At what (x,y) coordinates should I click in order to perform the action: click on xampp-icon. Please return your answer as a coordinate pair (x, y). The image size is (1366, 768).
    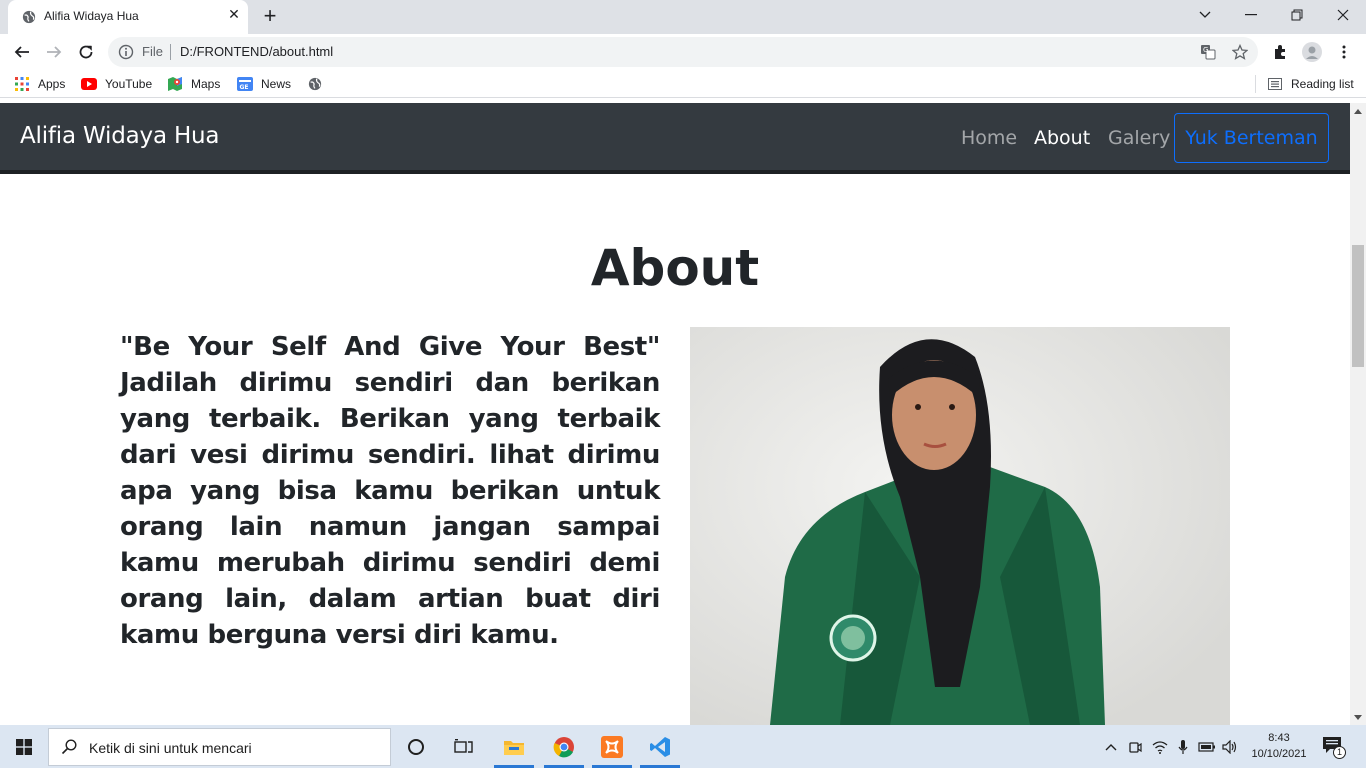
    Looking at the image, I should click on (612, 746).